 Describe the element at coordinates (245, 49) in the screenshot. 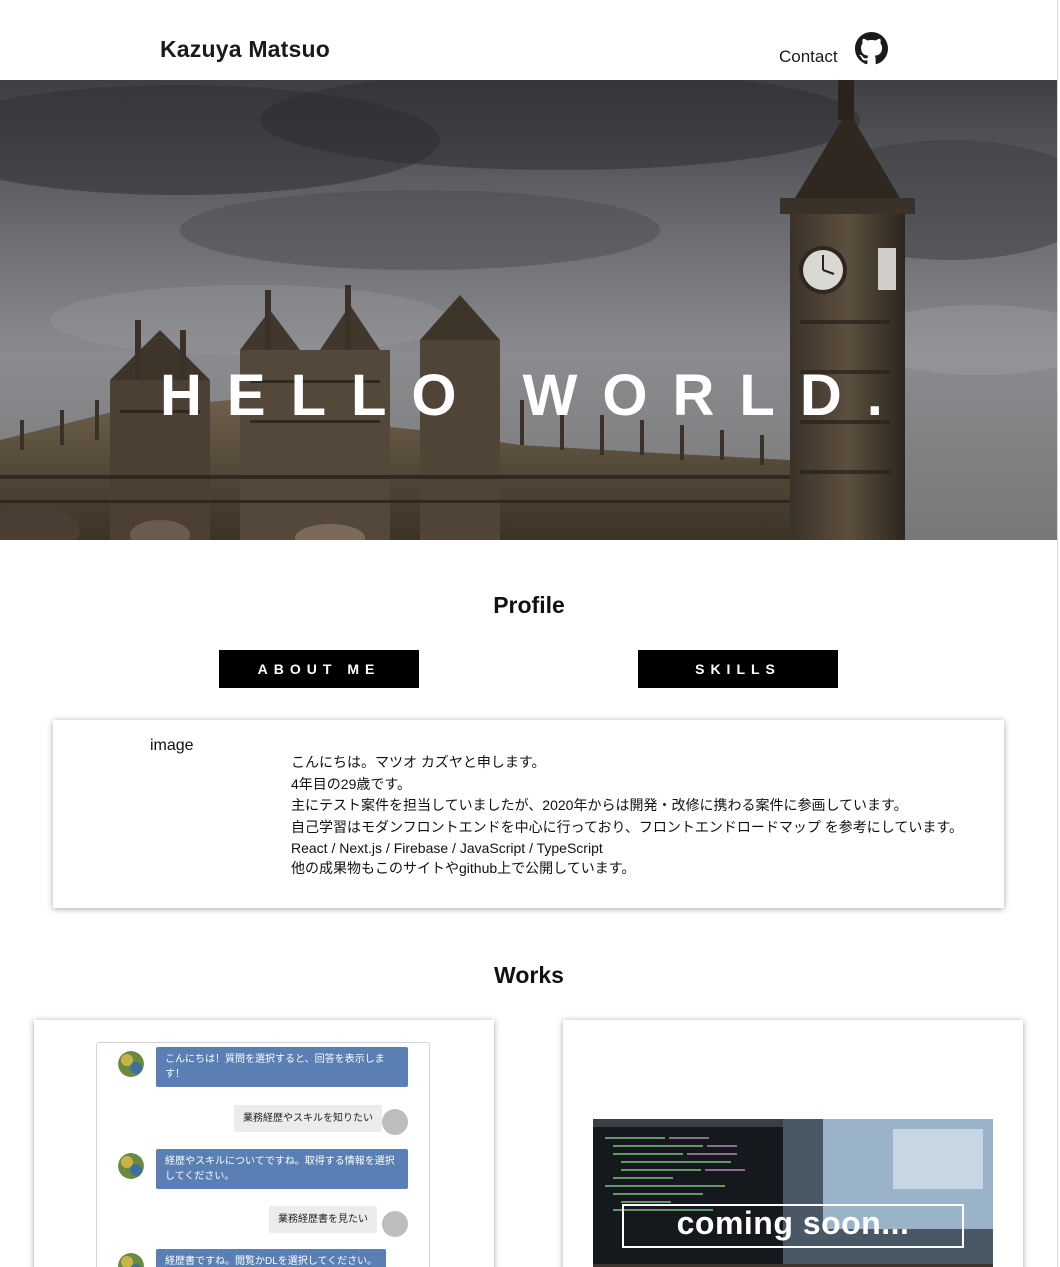

I see `site-brand: Kazuya Matsuo` at that location.